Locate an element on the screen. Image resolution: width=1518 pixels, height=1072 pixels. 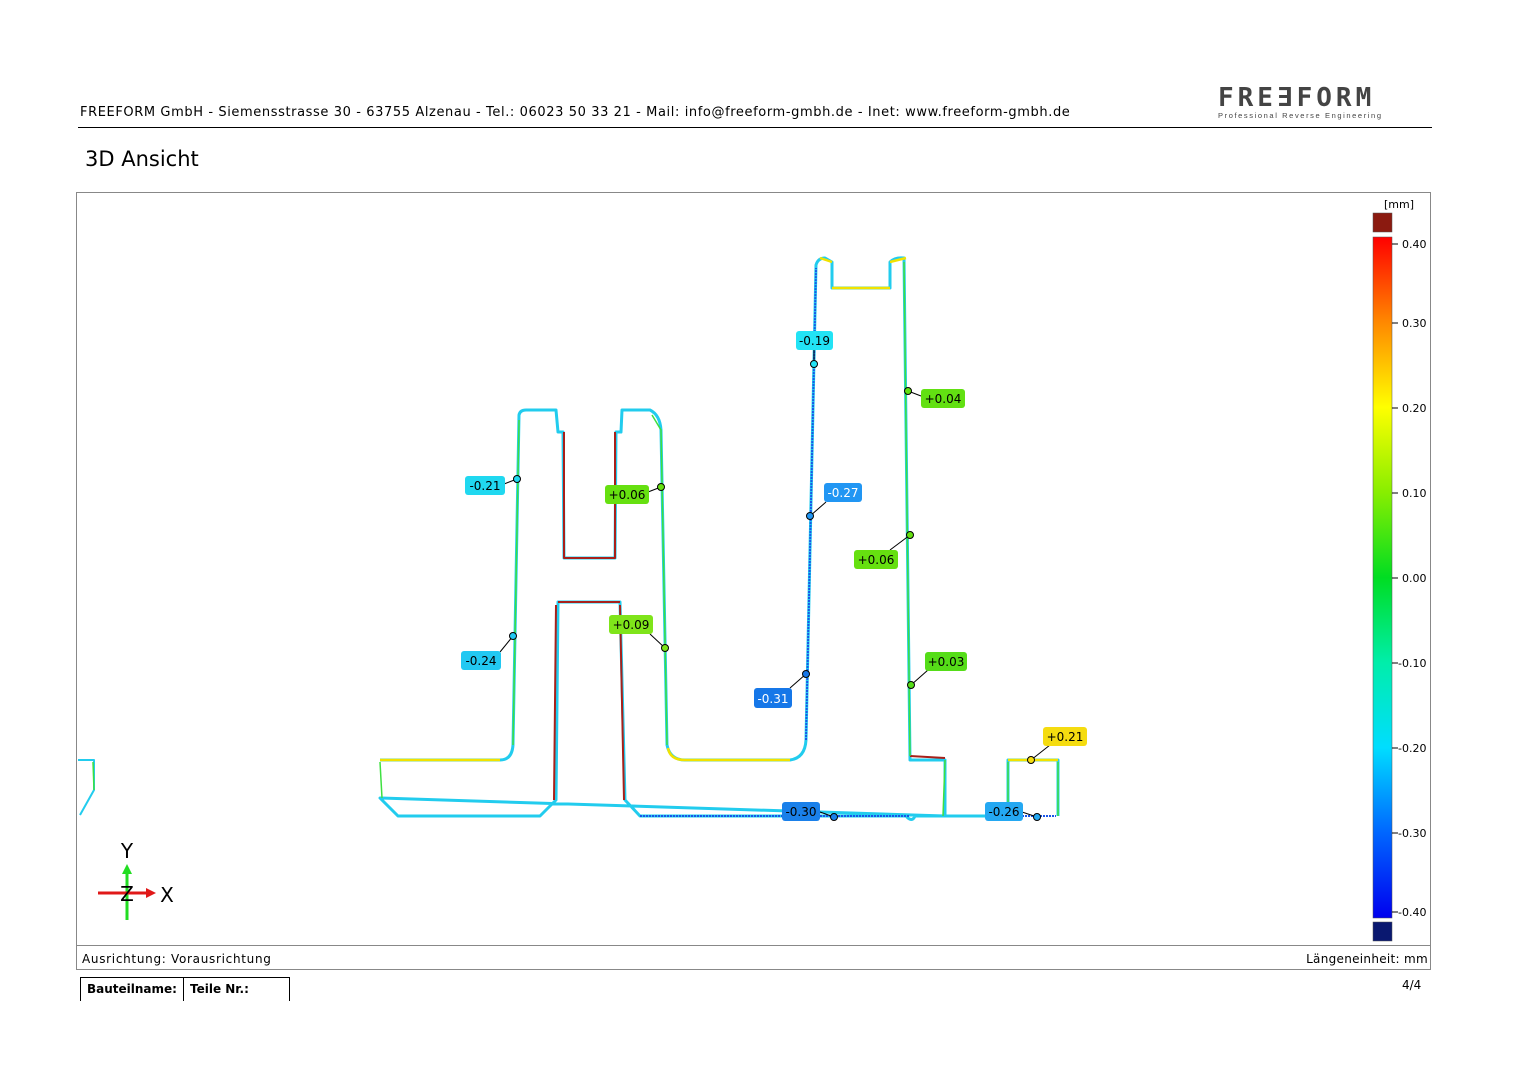
part-number-label: Teile Nr.: is located at coordinates (235, 989).